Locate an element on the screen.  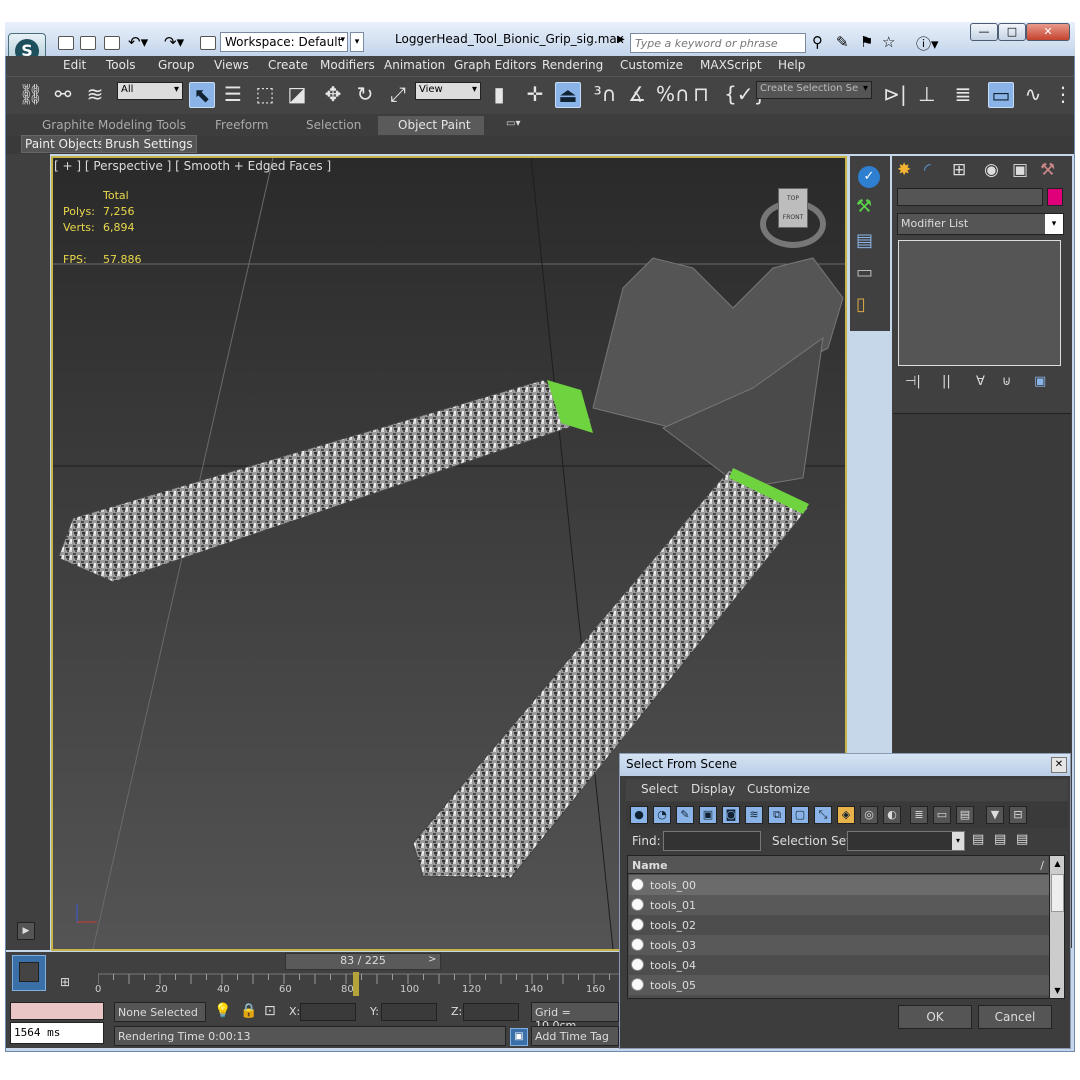
menu-animation: Animation is located at coordinates (414, 65).